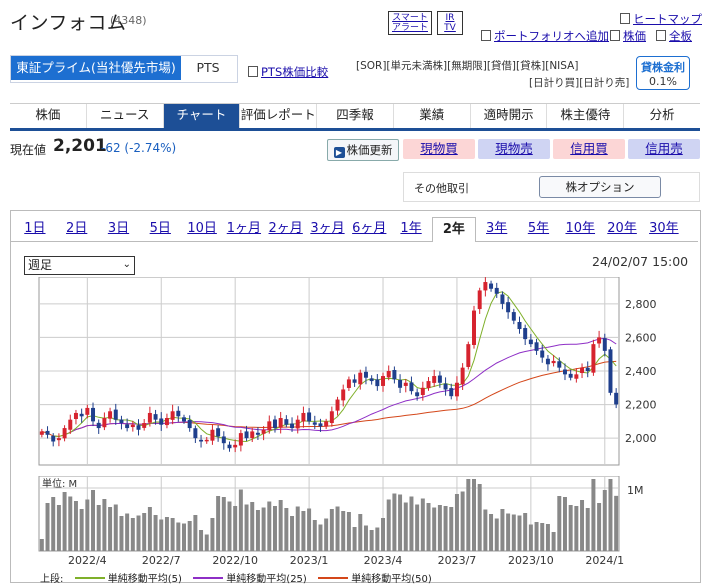 The height and width of the screenshot is (585, 708). Describe the element at coordinates (622, 229) in the screenshot. I see `period-tab: 20年` at that location.